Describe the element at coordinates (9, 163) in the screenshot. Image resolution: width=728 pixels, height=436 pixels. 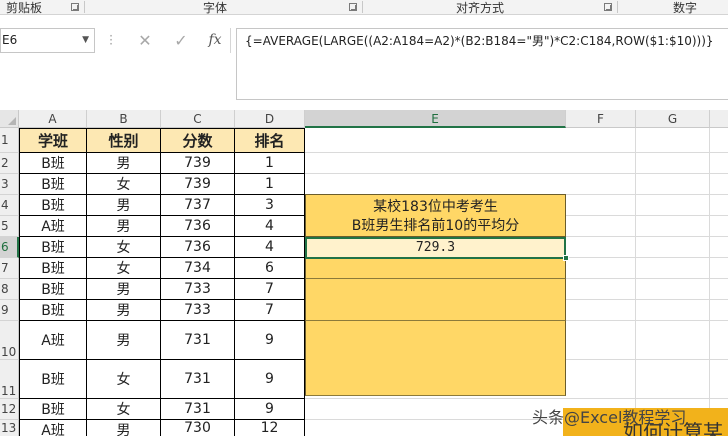
I see `row-header-2: 2` at that location.